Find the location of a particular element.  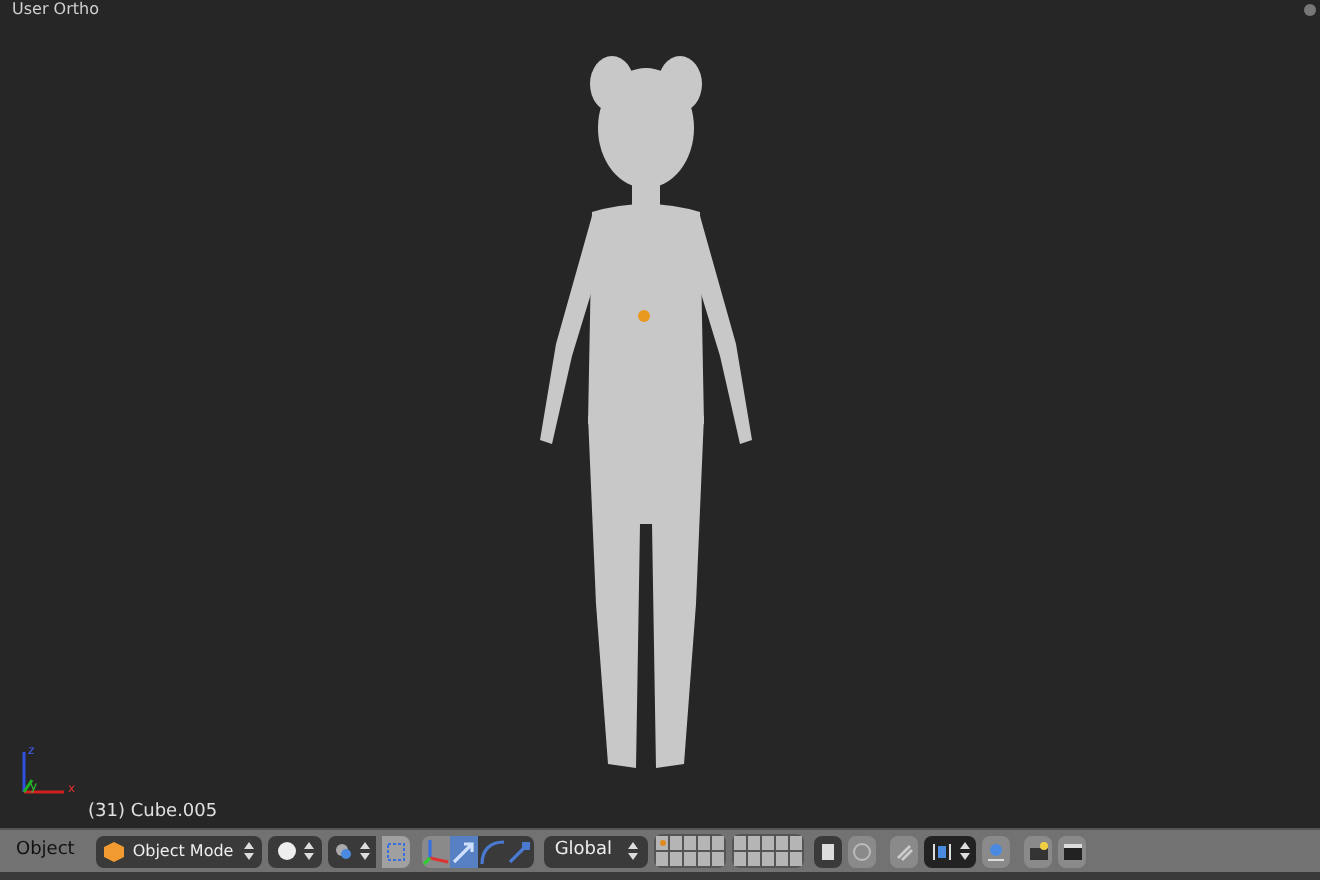

orientation-dropdown: Global is located at coordinates (596, 851).